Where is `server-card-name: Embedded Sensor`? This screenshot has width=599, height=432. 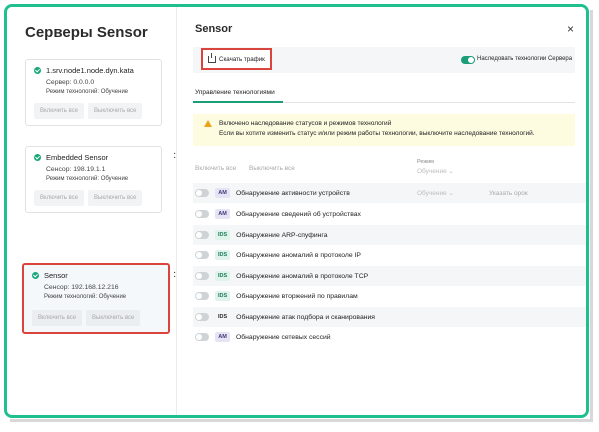 server-card-name: Embedded Sensor is located at coordinates (77, 157).